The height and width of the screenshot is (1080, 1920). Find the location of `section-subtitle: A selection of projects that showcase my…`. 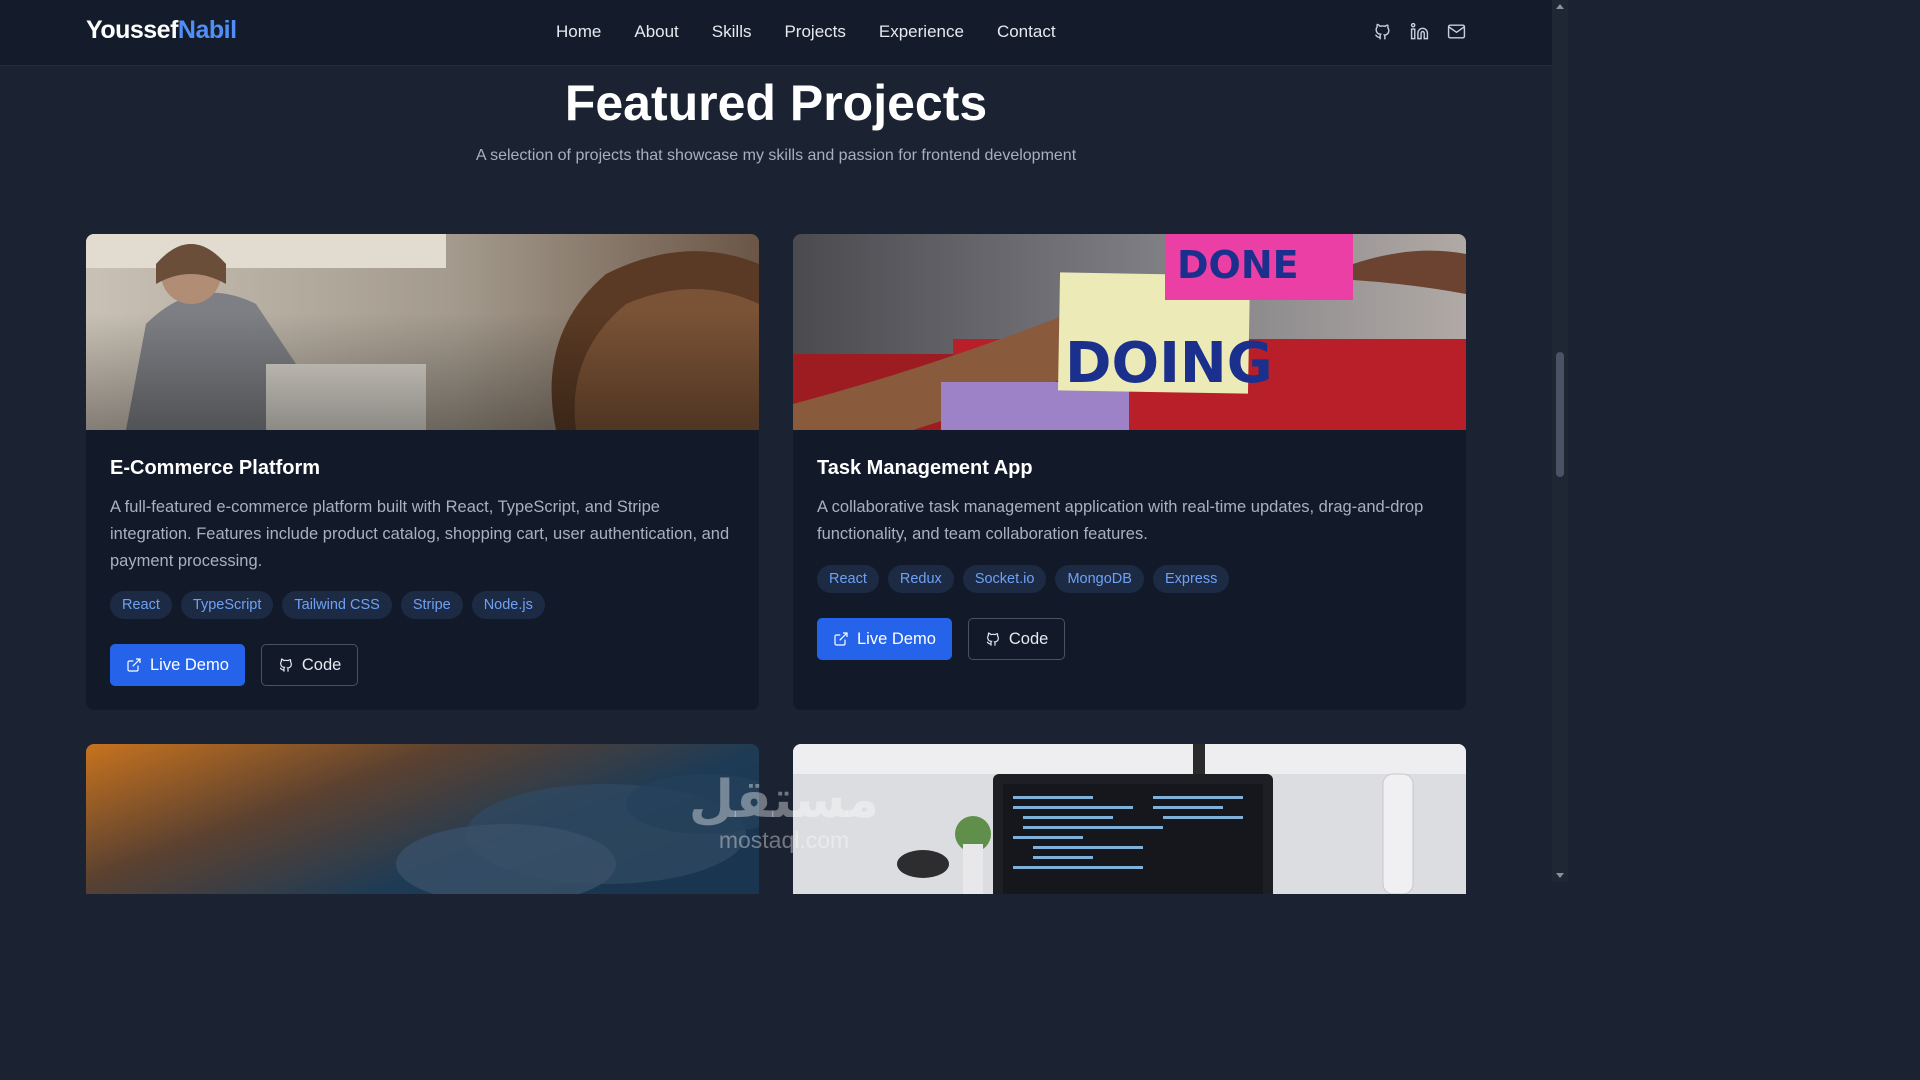

section-subtitle: A selection of projects that showcase my… is located at coordinates (776, 155).